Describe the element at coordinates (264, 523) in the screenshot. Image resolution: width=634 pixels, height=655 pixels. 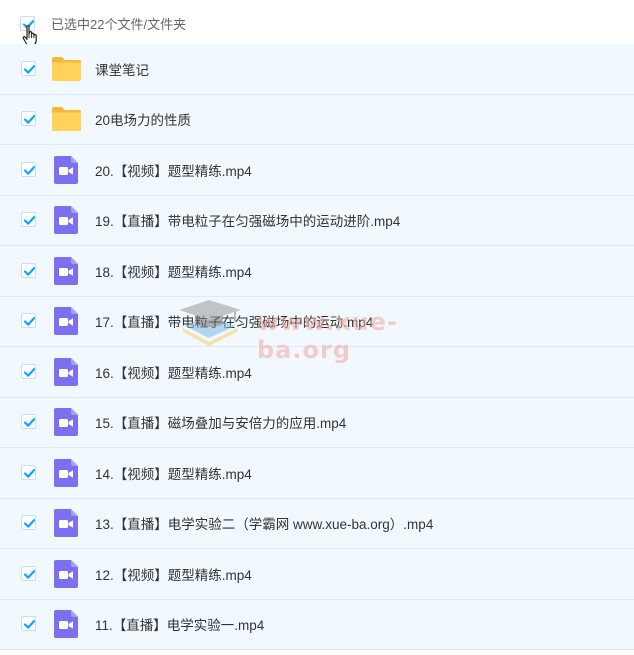
I see `file-name: 13.【直播】电学实验二（学霸网 www.xue-ba.org）.mp4` at that location.